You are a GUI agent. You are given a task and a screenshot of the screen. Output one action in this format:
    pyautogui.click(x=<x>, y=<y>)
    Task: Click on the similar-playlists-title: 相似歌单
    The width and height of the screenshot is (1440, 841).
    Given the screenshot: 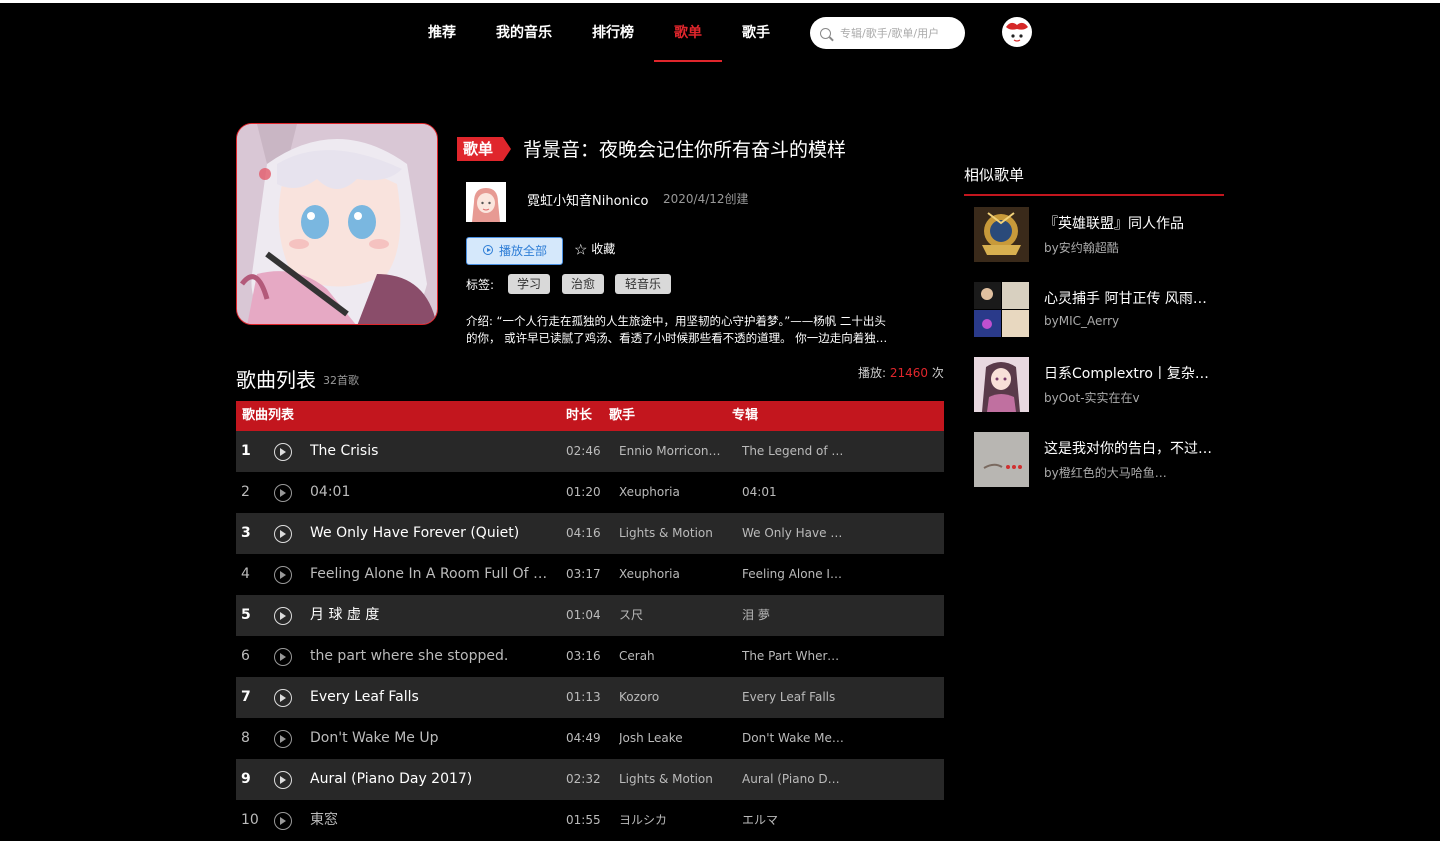 What is the action you would take?
    pyautogui.click(x=994, y=175)
    